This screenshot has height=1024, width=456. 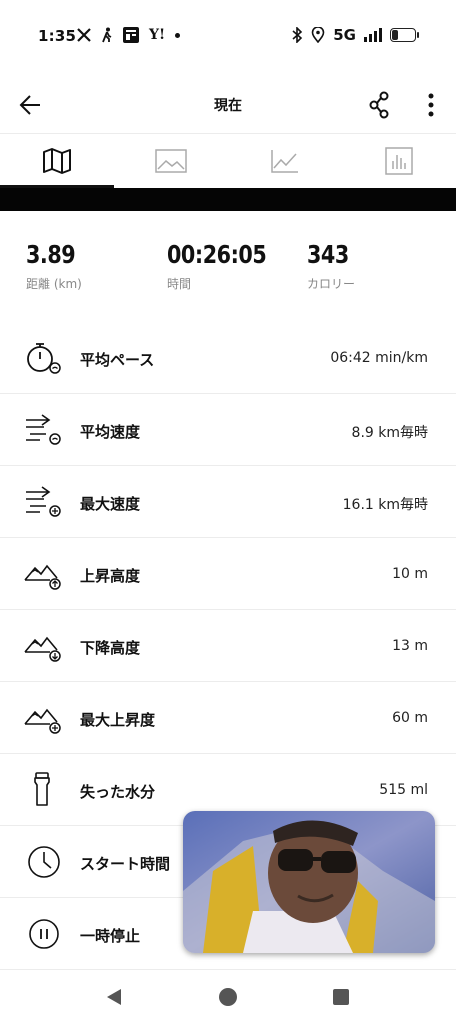 What do you see at coordinates (341, 997) in the screenshot?
I see `recents-square-icon` at bounding box center [341, 997].